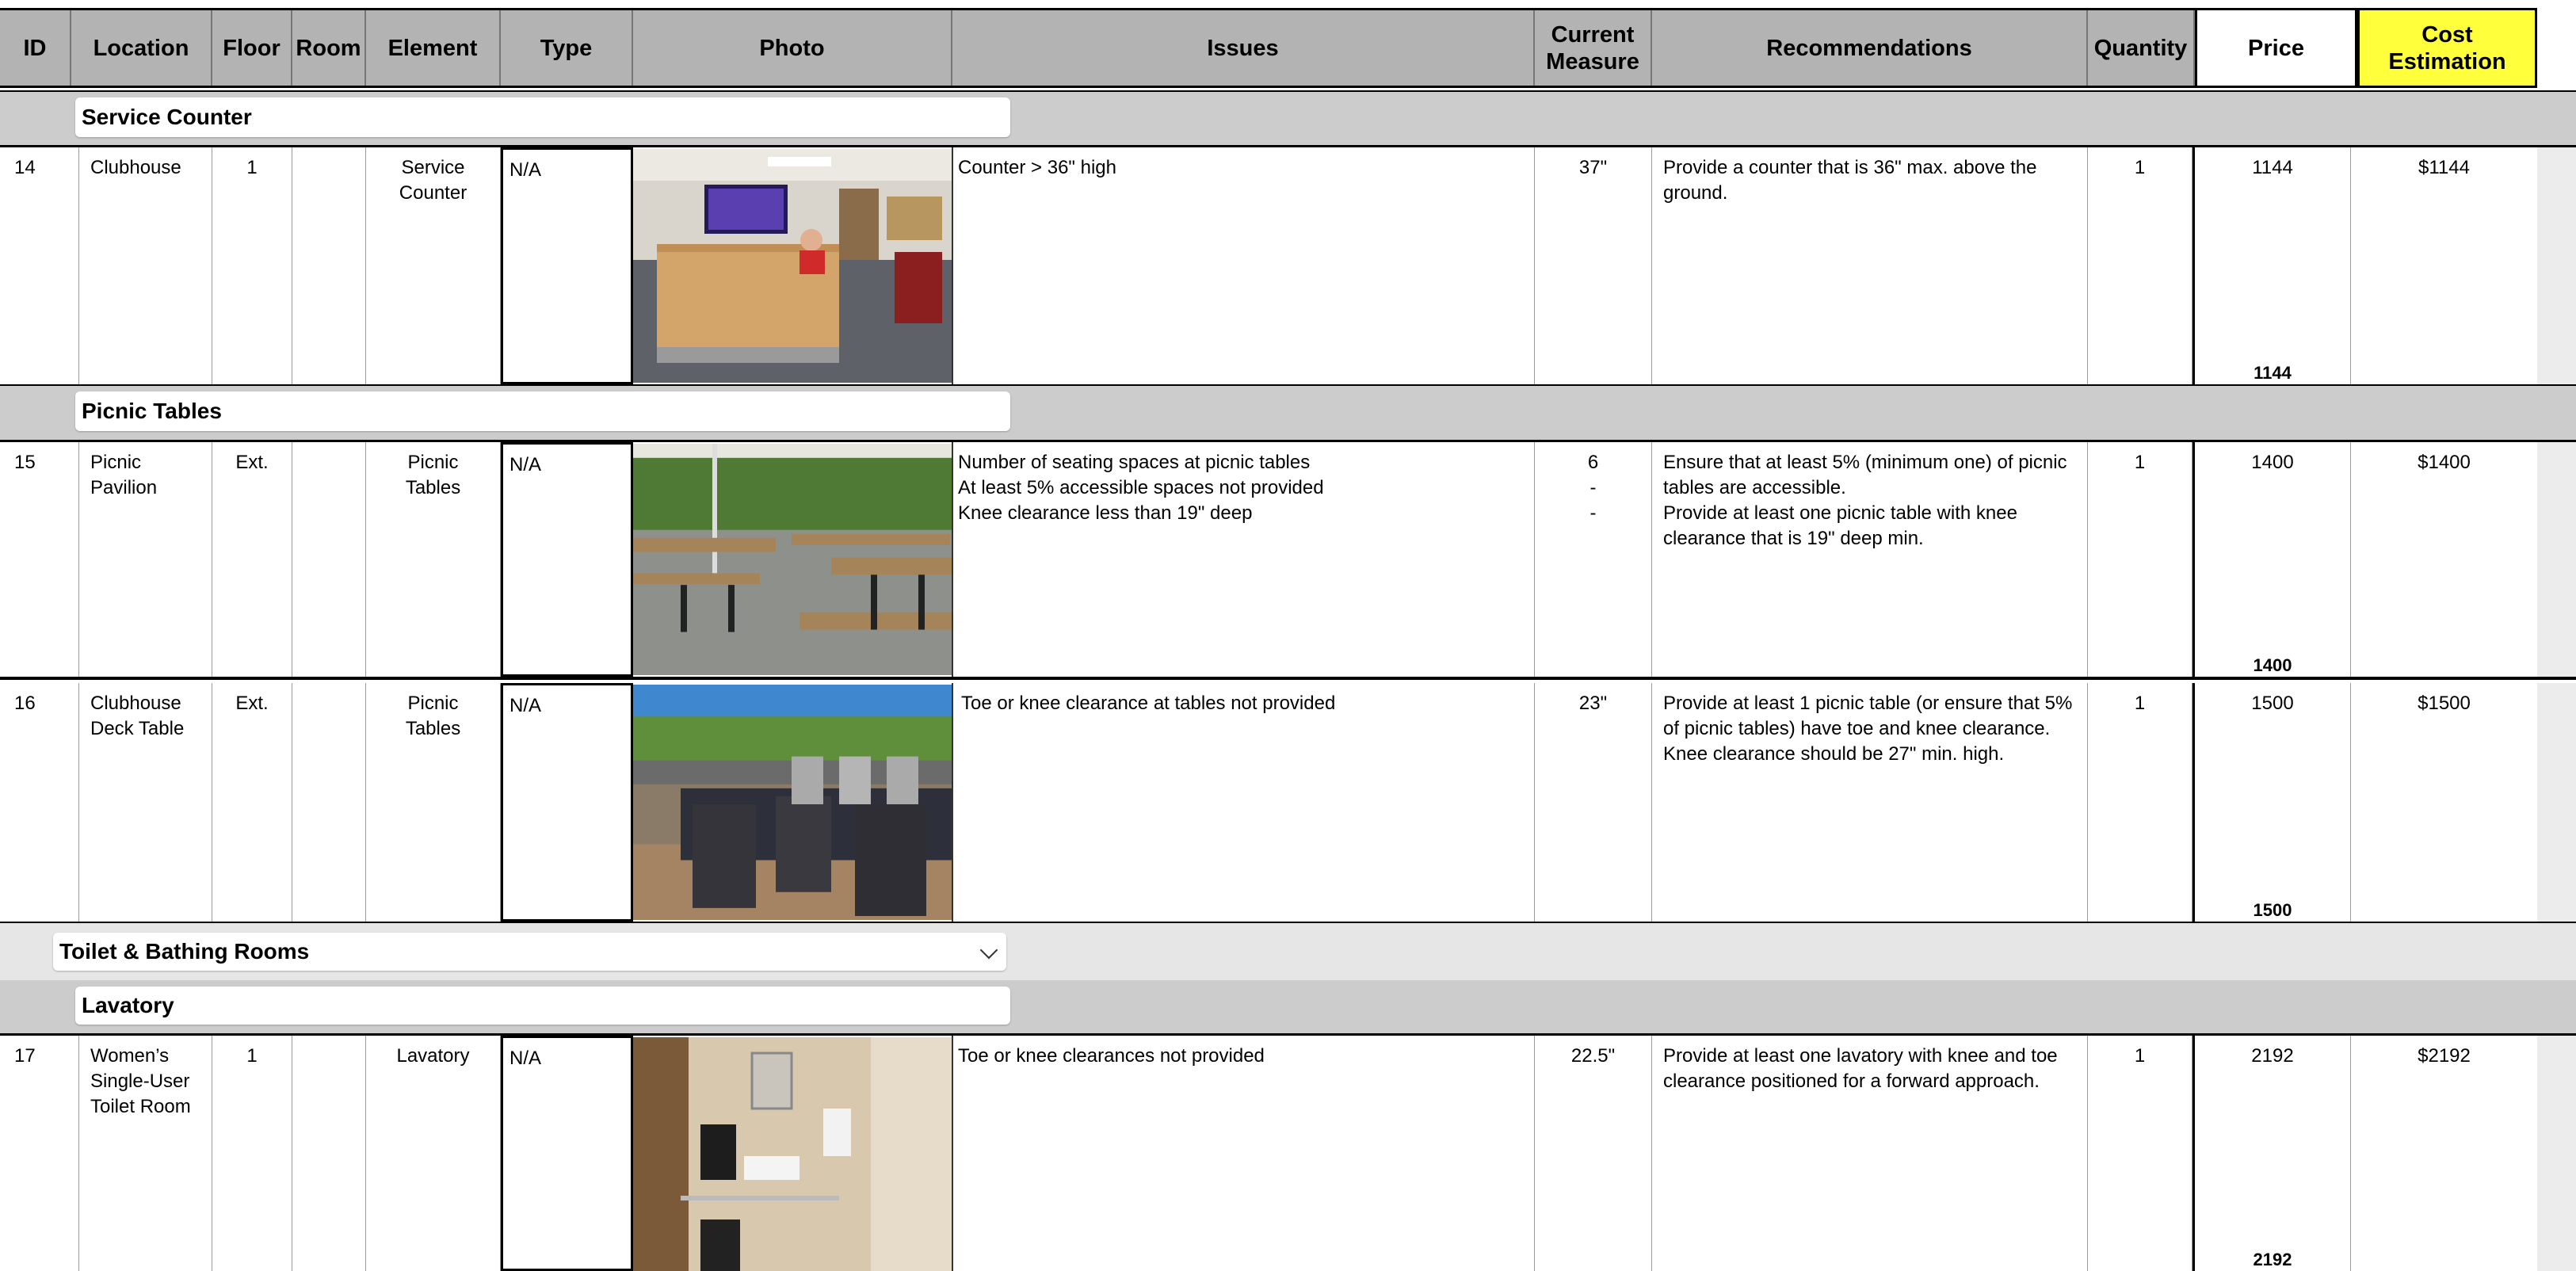 The width and height of the screenshot is (2576, 1271). Describe the element at coordinates (184, 951) in the screenshot. I see `section-label: Toilet & Bathing Rooms` at that location.